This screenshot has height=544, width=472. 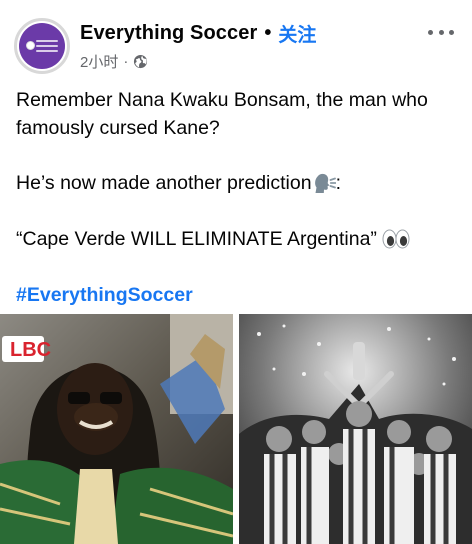 What do you see at coordinates (441, 32) in the screenshot?
I see `more-options-button` at bounding box center [441, 32].